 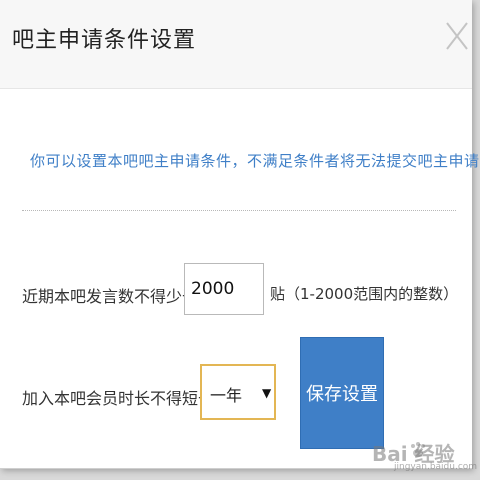 What do you see at coordinates (226, 395) in the screenshot?
I see `duration-selected-value: 一年` at bounding box center [226, 395].